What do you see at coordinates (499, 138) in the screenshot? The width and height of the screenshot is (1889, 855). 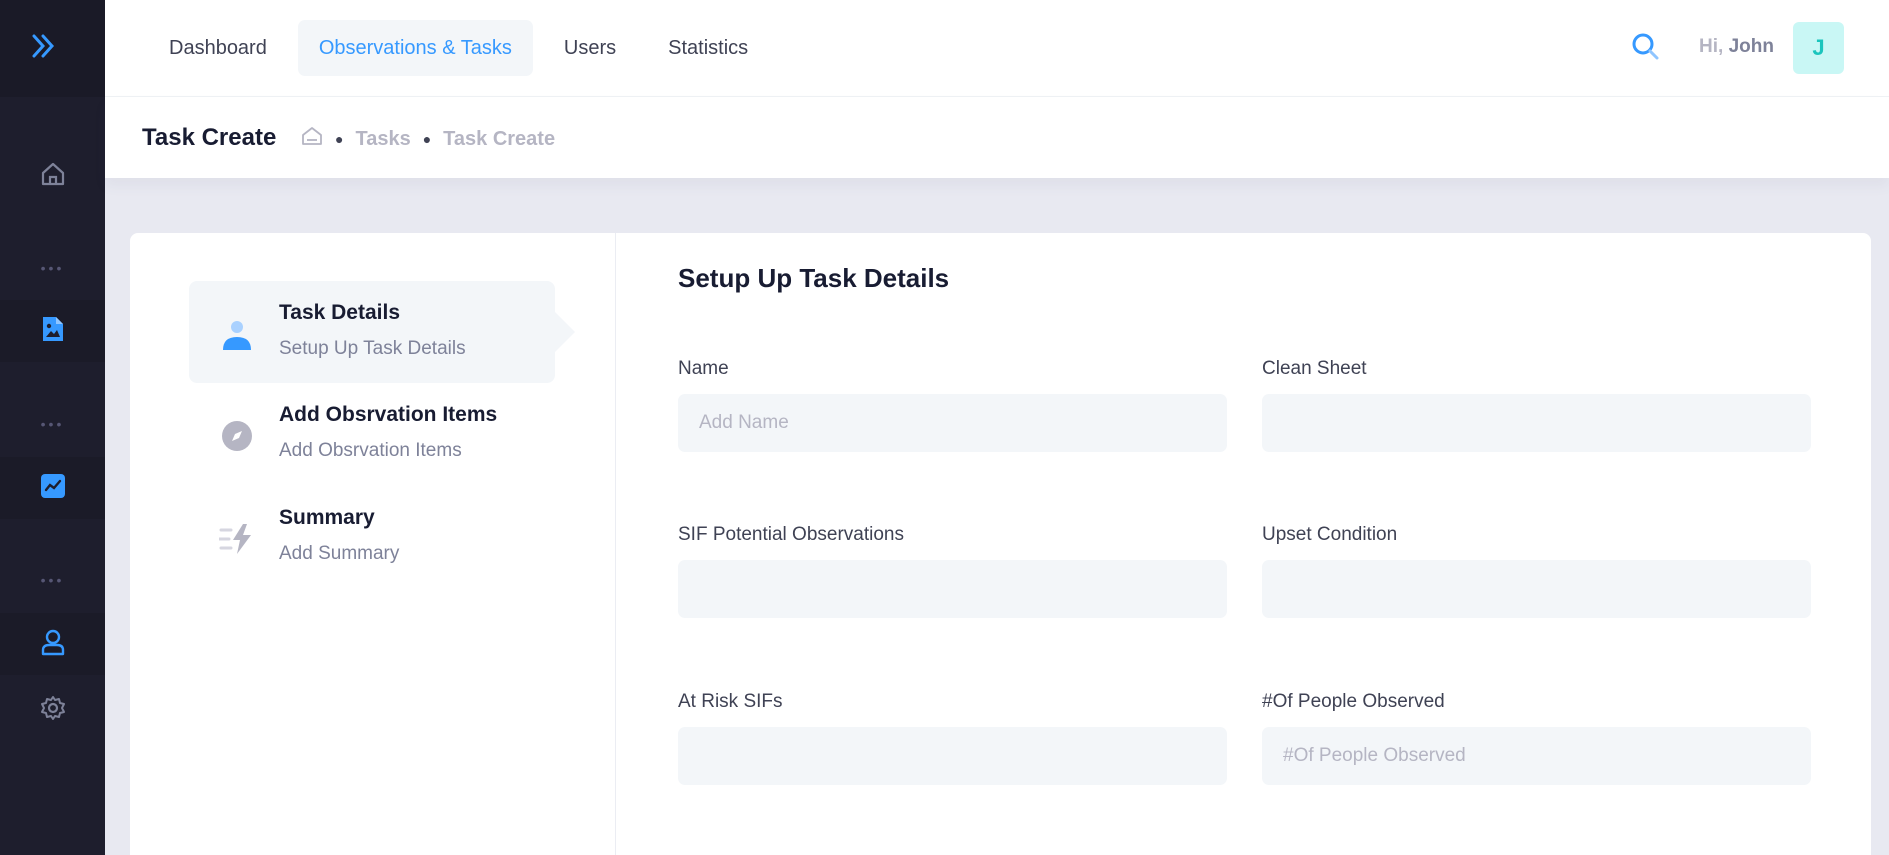 I see `breadcrumb-item-current: Task Create` at bounding box center [499, 138].